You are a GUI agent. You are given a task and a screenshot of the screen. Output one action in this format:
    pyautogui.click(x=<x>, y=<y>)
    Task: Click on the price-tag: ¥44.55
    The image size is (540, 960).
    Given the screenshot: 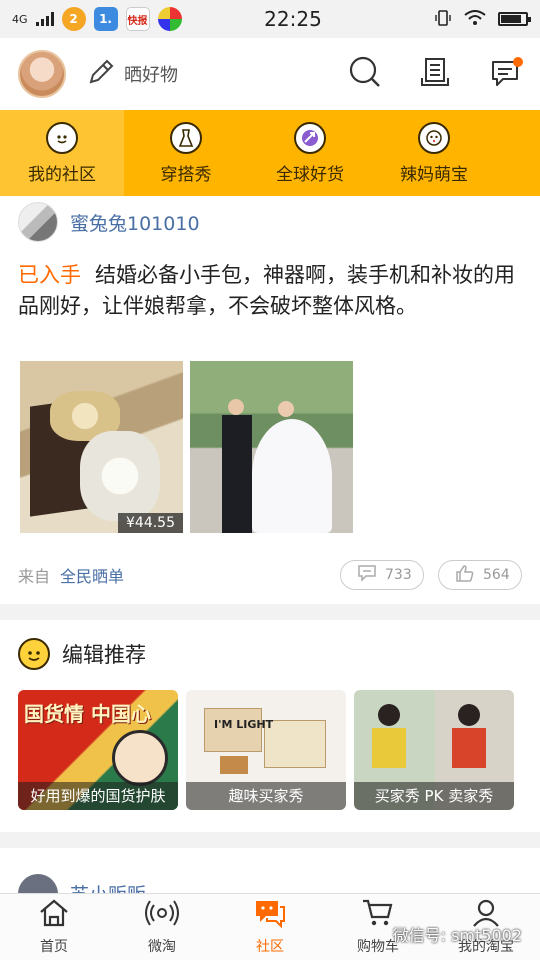 What is the action you would take?
    pyautogui.click(x=150, y=523)
    